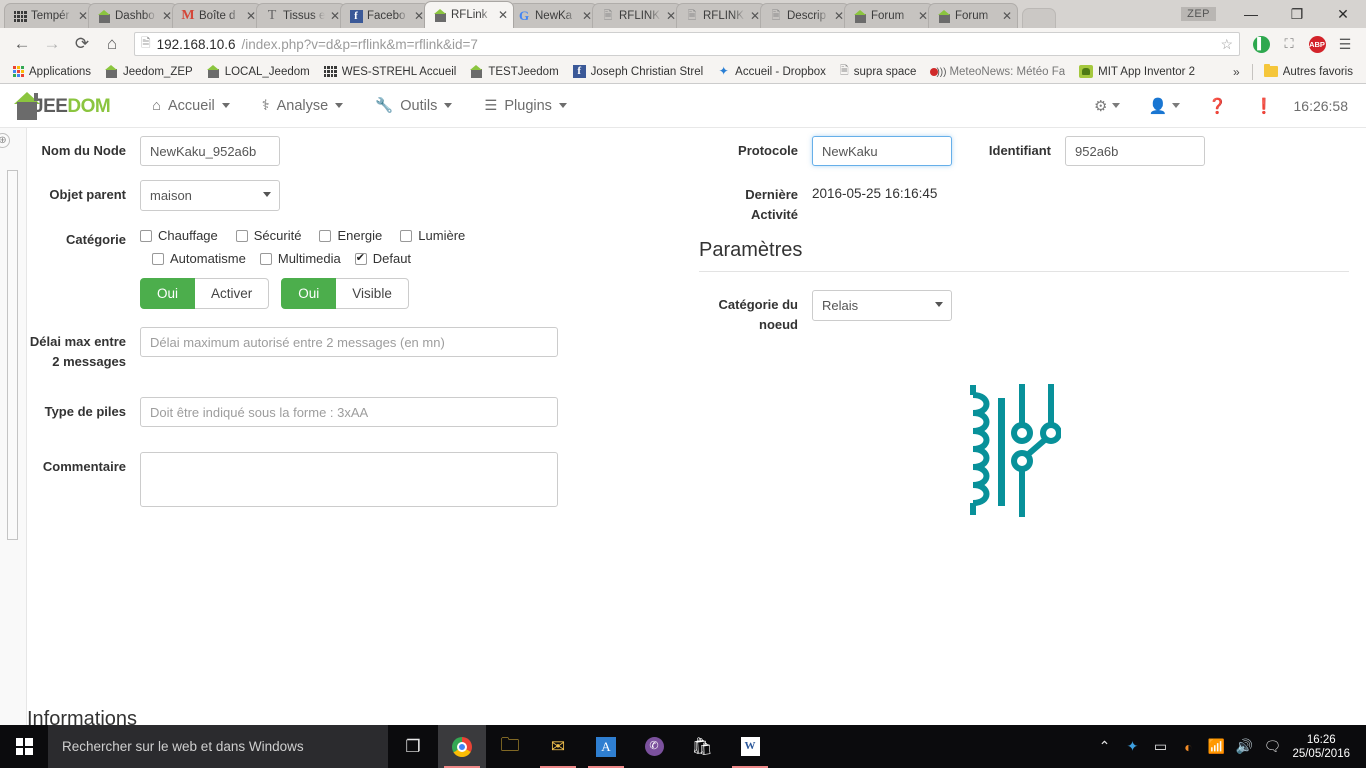  Describe the element at coordinates (1308, 72) in the screenshot. I see `other-bookmarks-folder: Autres favoris` at that location.